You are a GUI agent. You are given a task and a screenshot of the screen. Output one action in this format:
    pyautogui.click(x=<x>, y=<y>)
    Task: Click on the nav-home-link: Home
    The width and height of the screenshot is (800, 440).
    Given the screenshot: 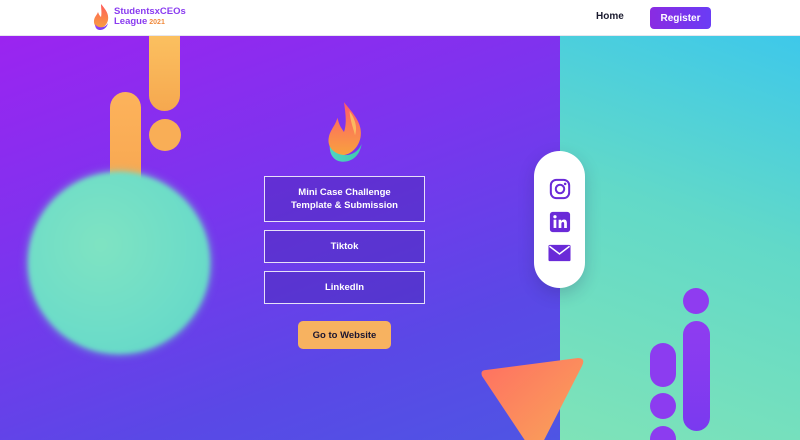 What is the action you would take?
    pyautogui.click(x=610, y=16)
    